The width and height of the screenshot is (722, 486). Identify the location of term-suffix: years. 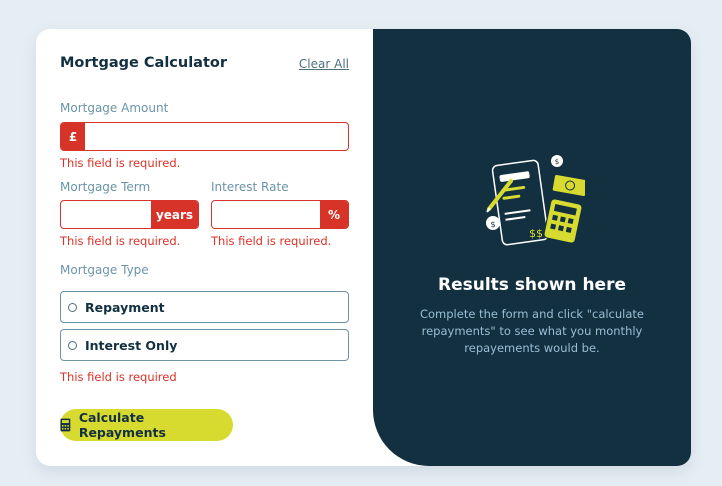
(174, 214).